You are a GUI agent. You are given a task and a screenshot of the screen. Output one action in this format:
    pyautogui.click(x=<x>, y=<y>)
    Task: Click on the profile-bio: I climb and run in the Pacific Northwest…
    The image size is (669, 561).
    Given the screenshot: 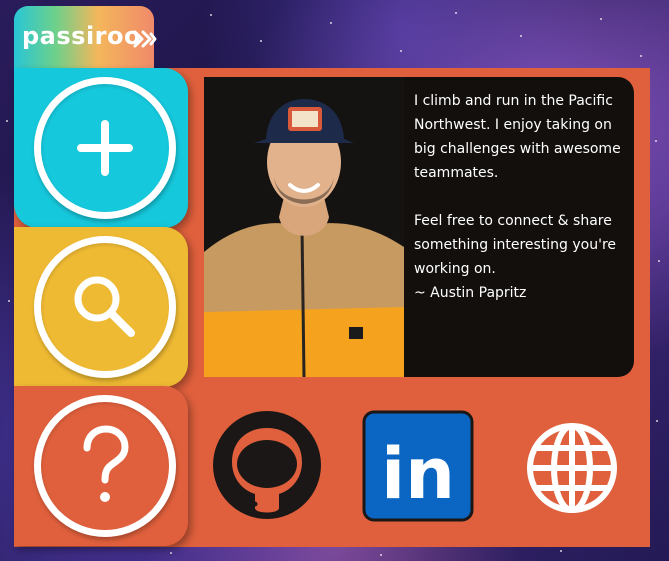 What is the action you would take?
    pyautogui.click(x=520, y=197)
    